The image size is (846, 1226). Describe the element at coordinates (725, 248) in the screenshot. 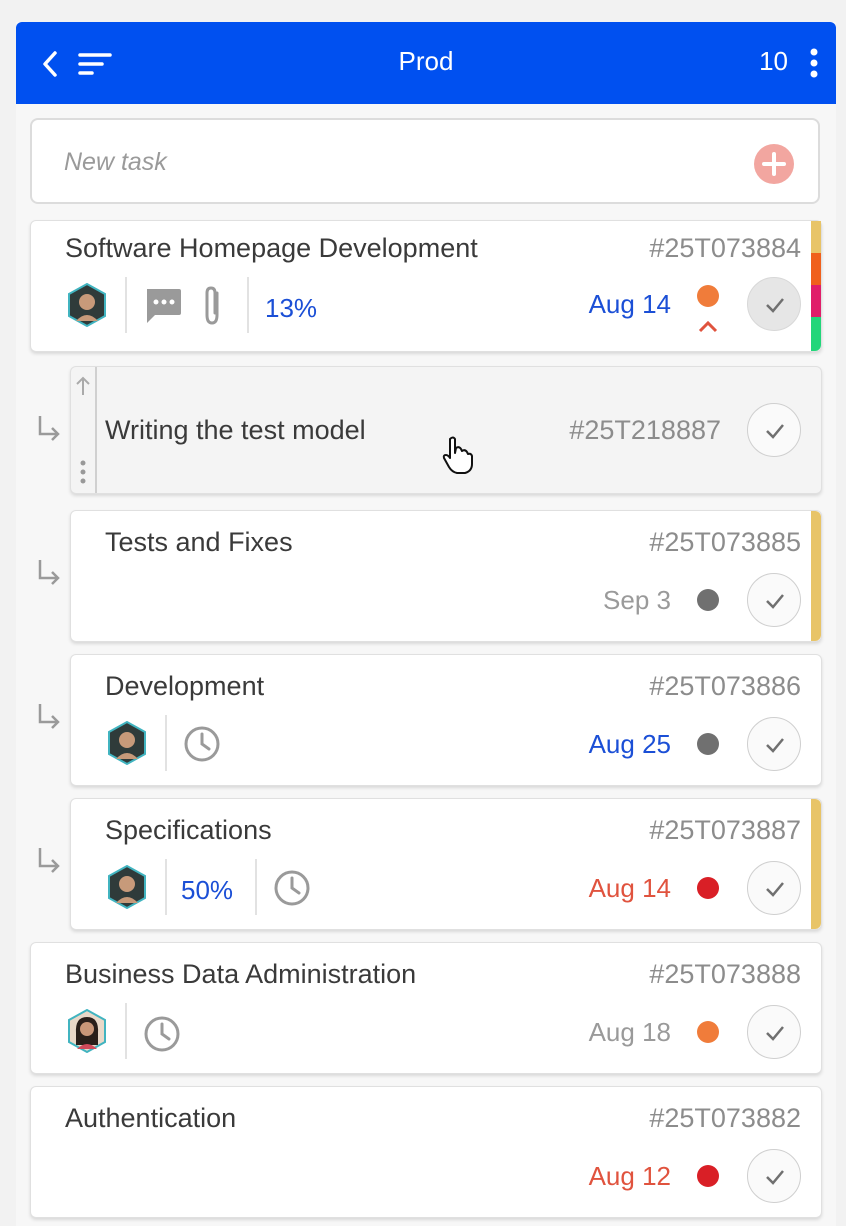

I see `task-id: #25T073884` at that location.